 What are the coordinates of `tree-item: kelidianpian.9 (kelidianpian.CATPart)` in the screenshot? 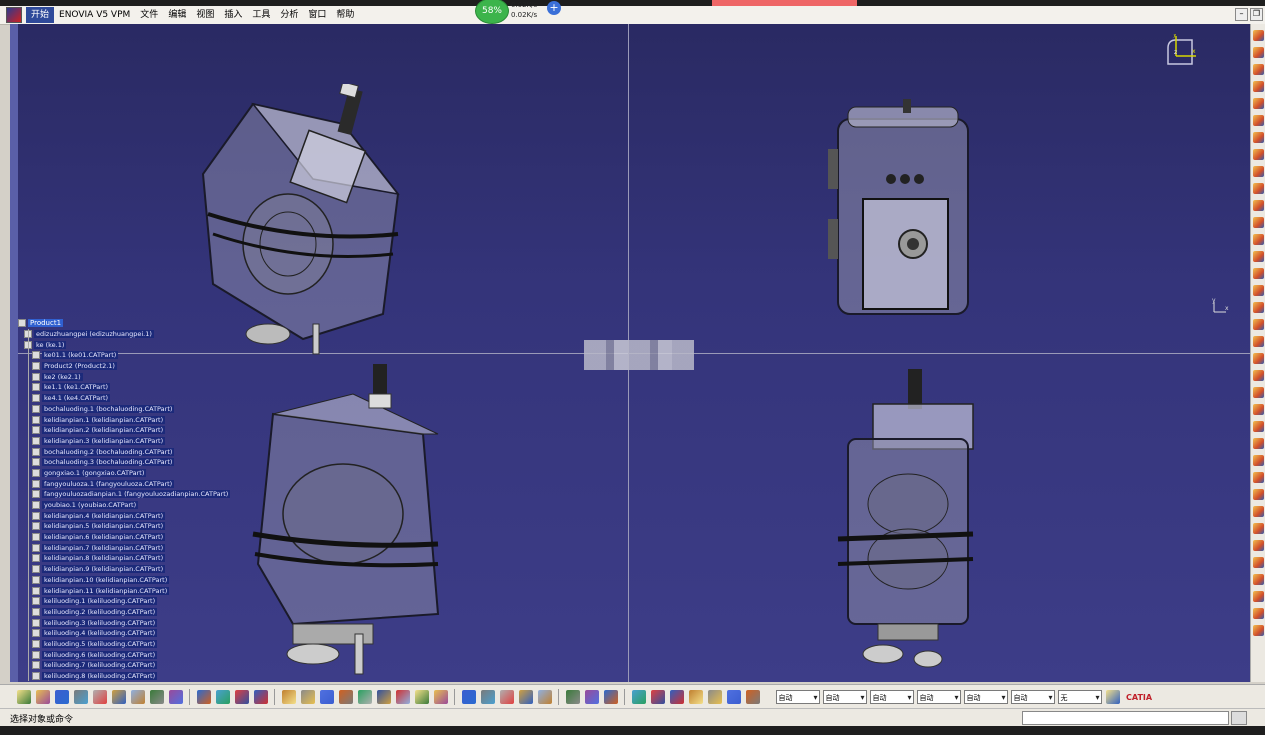 It's located at (113, 569).